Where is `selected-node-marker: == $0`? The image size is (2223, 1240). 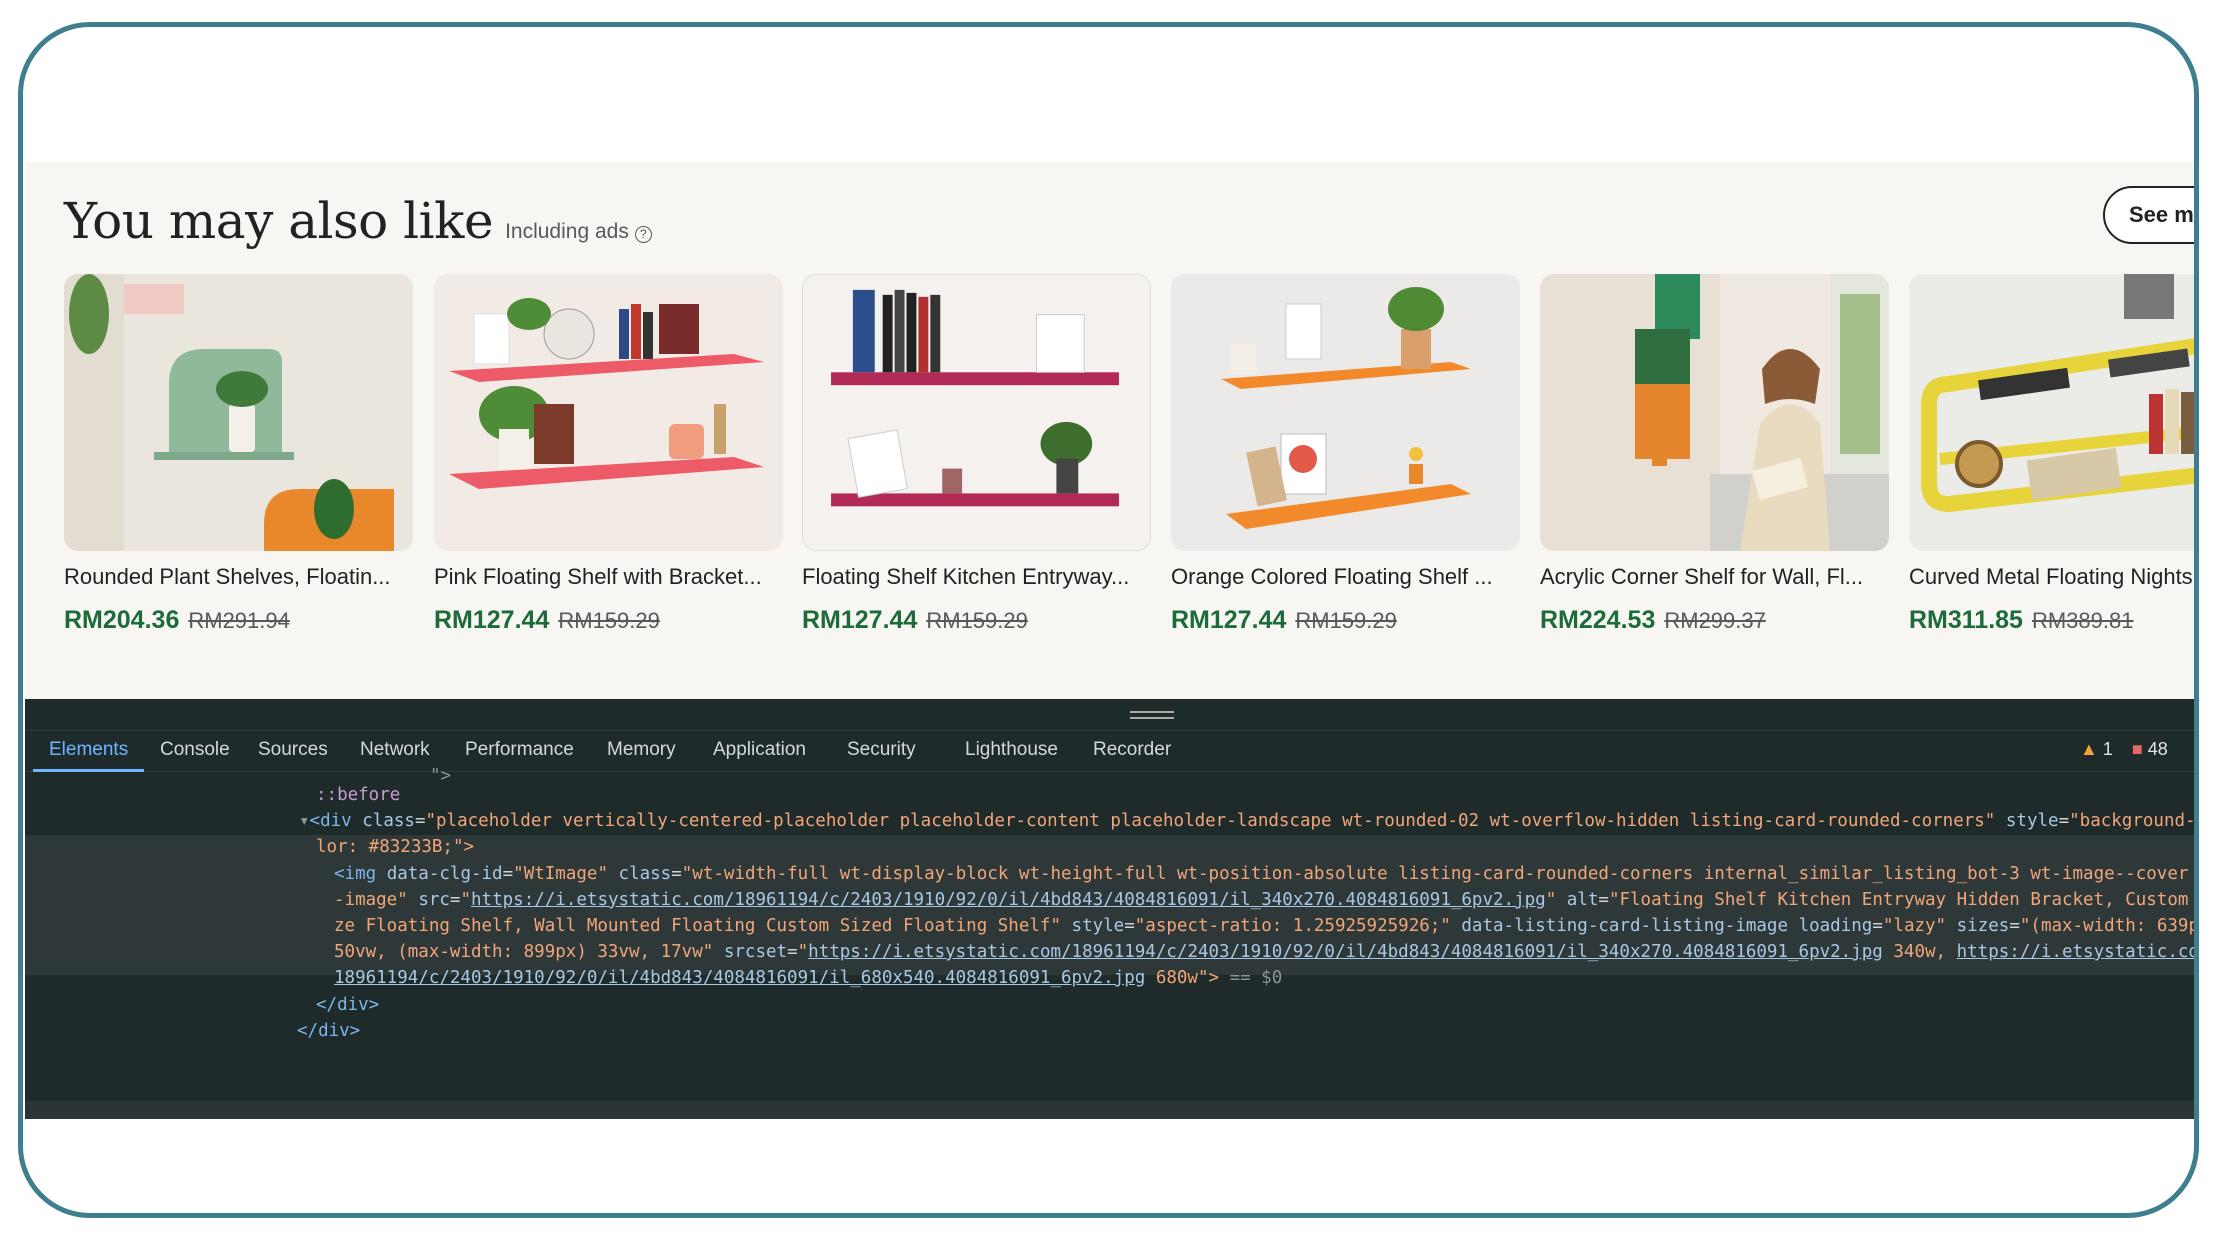
selected-node-marker: == $0 is located at coordinates (1256, 978).